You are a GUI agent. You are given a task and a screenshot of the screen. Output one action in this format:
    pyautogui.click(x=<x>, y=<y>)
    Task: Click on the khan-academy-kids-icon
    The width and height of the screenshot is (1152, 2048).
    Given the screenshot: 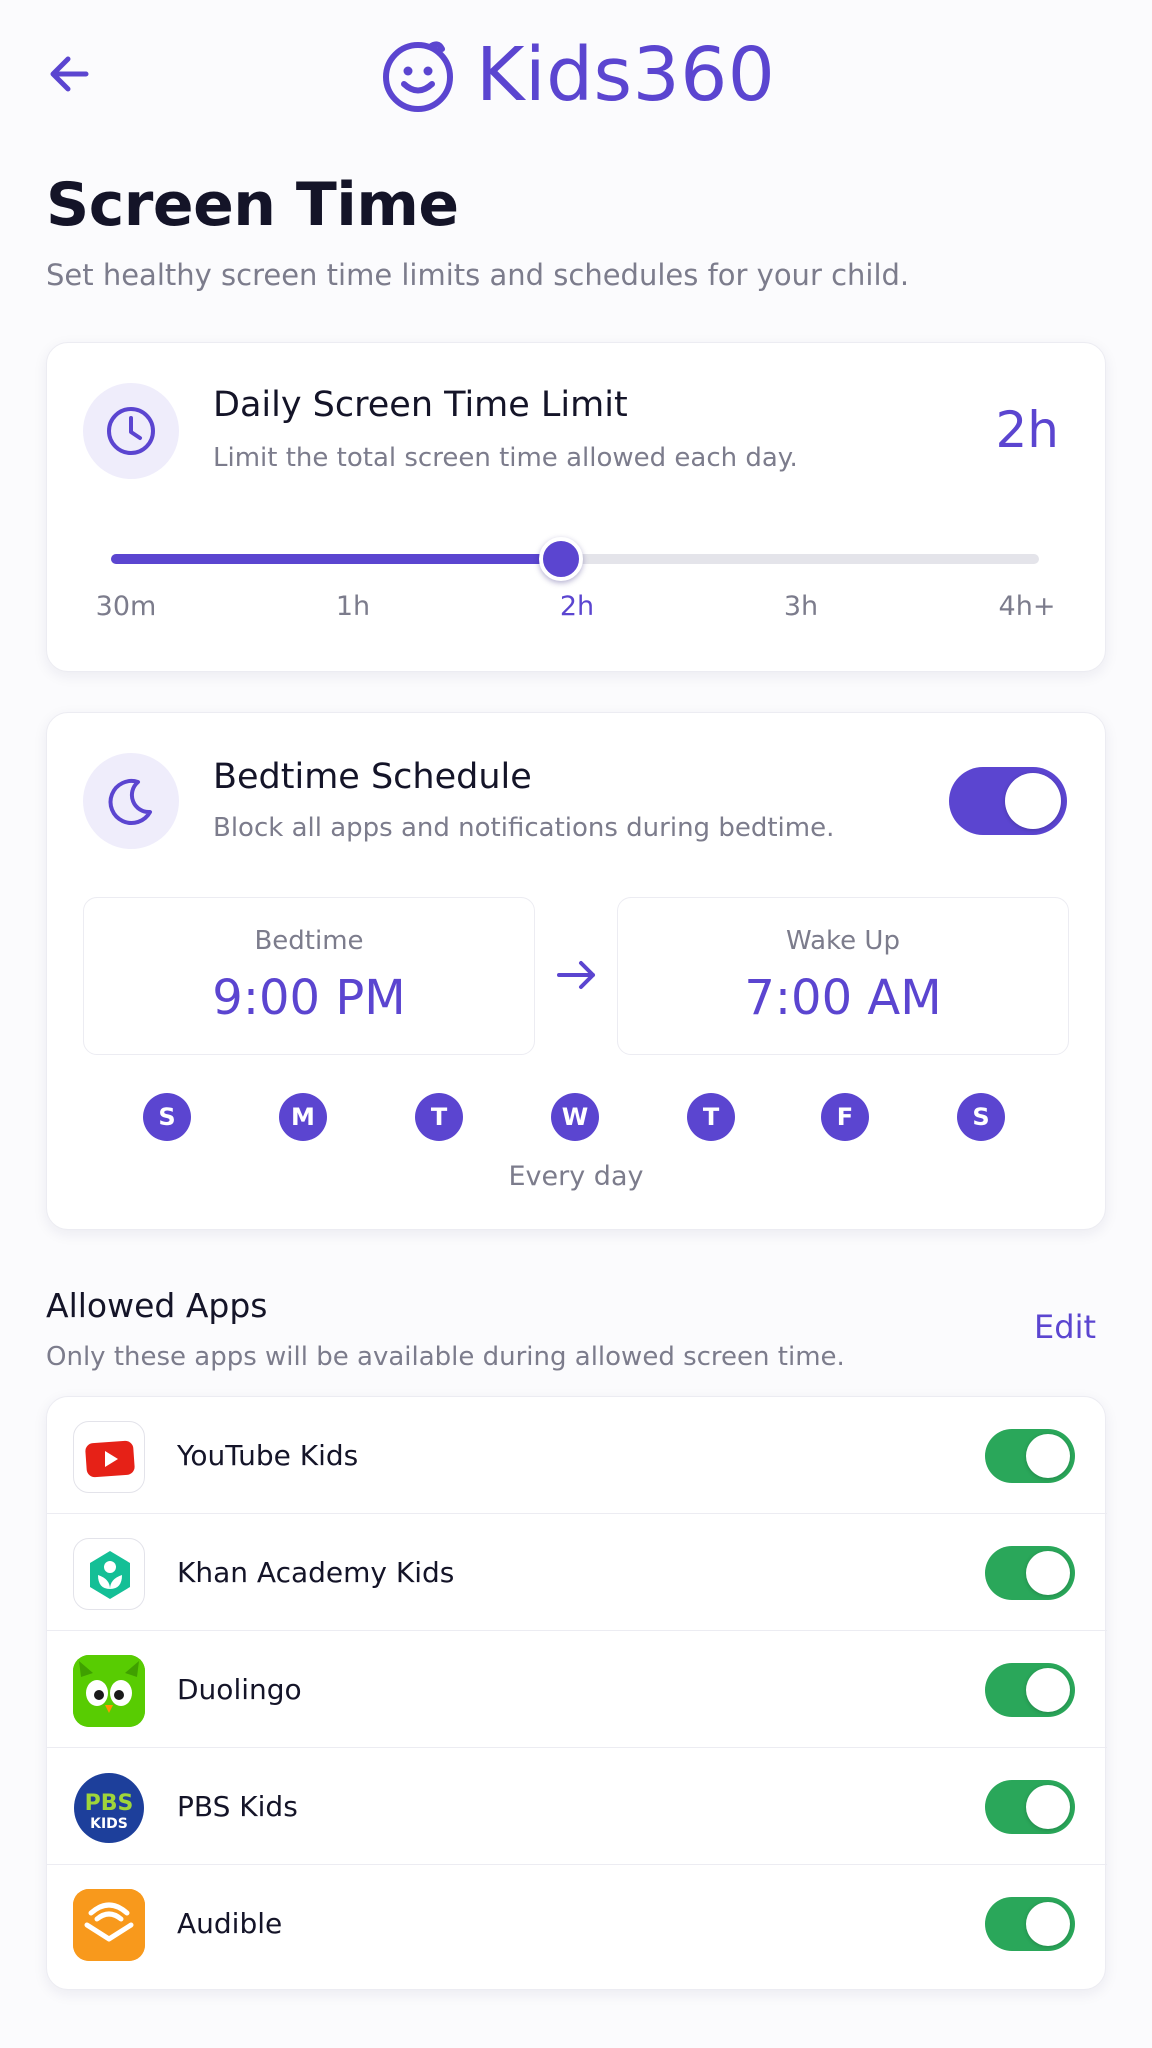 What is the action you would take?
    pyautogui.click(x=109, y=1574)
    